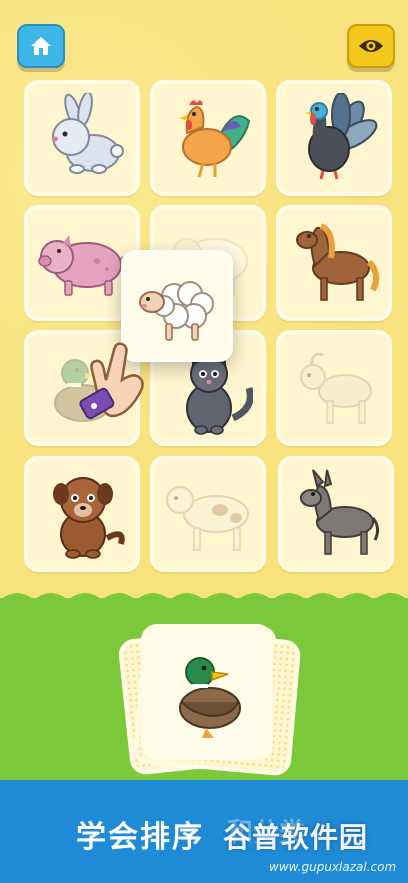 This screenshot has width=408, height=883. Describe the element at coordinates (333, 867) in the screenshot. I see `watermark-url: www.gupuxlazal.com` at that location.